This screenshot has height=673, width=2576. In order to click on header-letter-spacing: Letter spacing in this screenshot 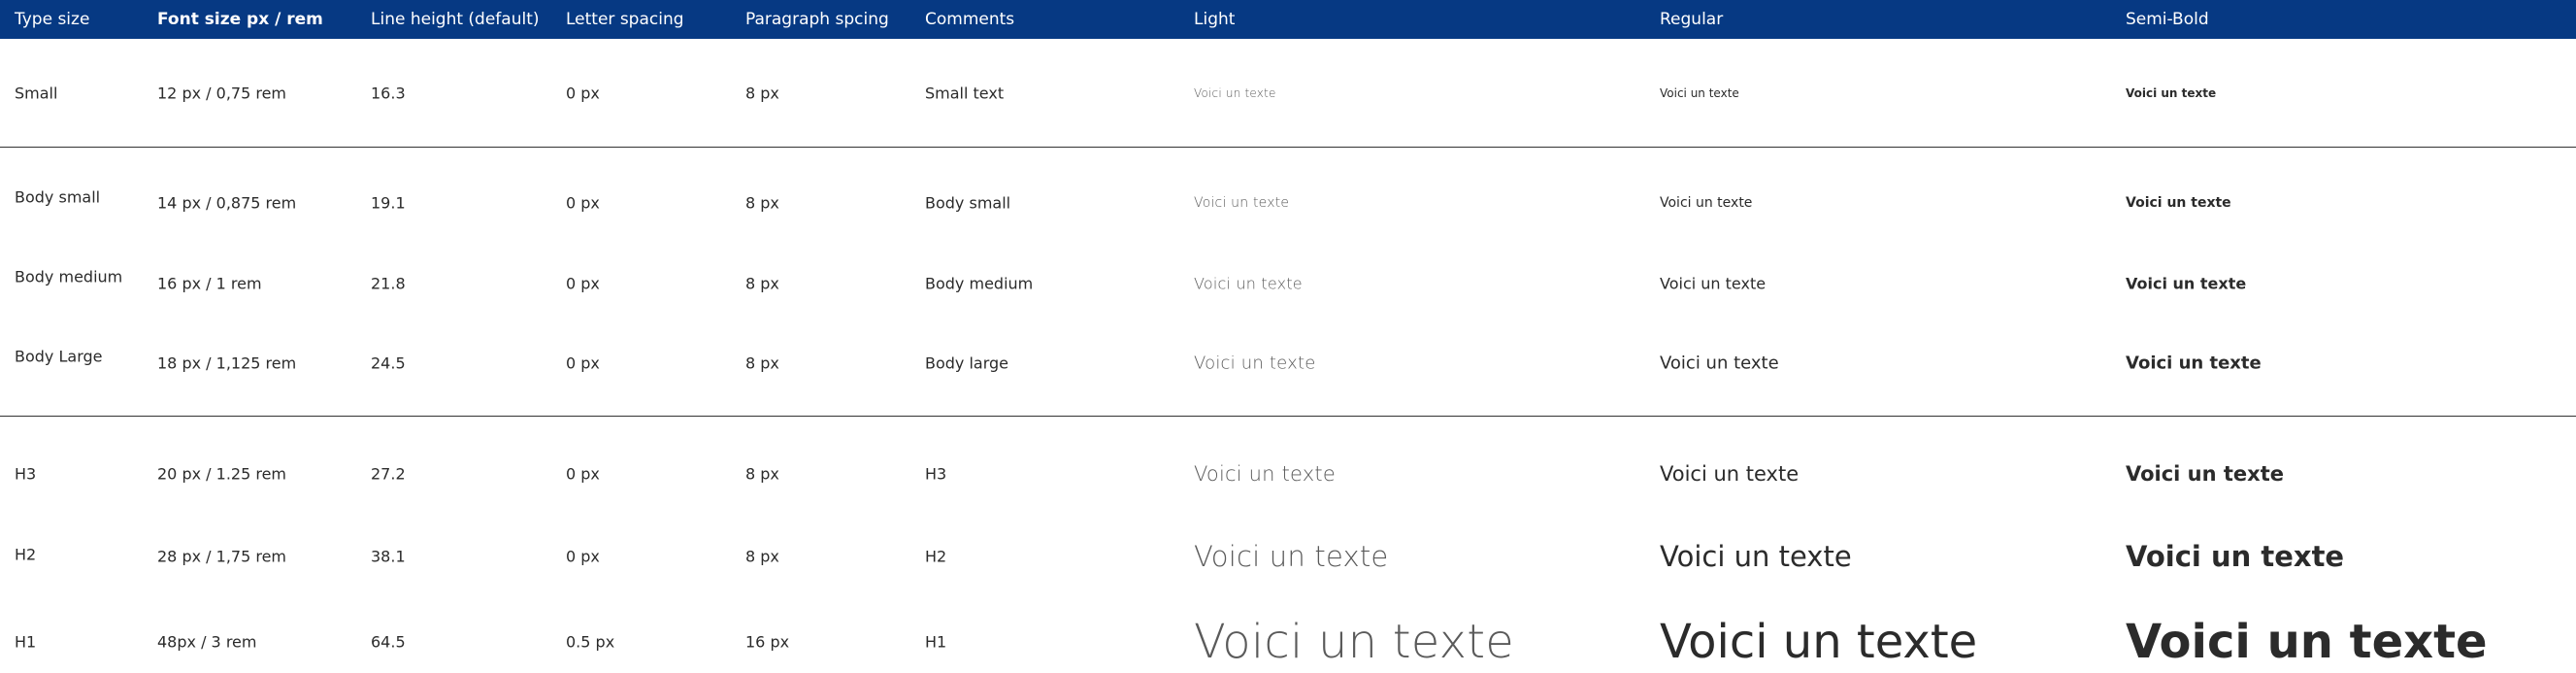, I will do `click(625, 19)`.